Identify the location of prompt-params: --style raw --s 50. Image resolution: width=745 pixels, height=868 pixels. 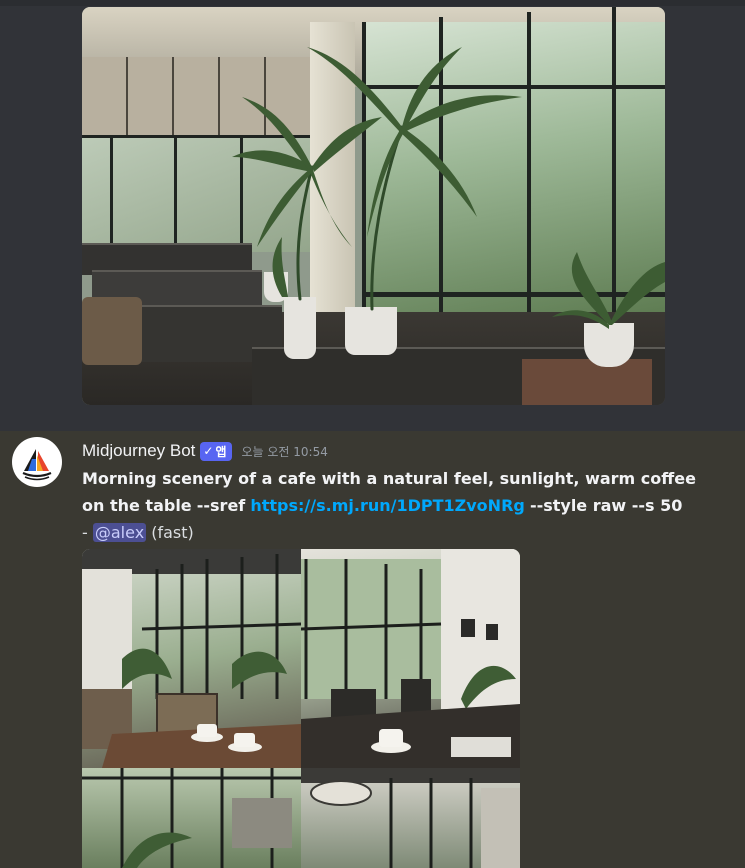
(606, 505).